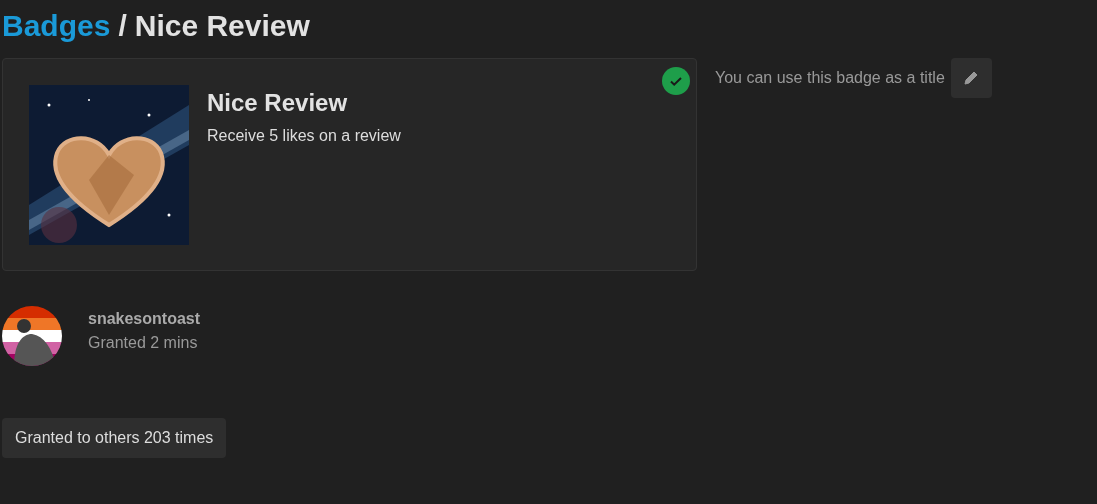 The image size is (1097, 504). I want to click on badge-name: Nice Review, so click(278, 103).